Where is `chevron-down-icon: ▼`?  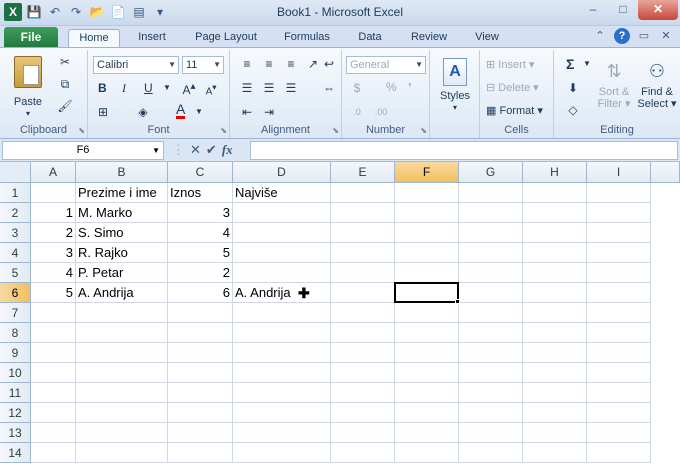
chevron-down-icon: ▼ is located at coordinates (167, 88).